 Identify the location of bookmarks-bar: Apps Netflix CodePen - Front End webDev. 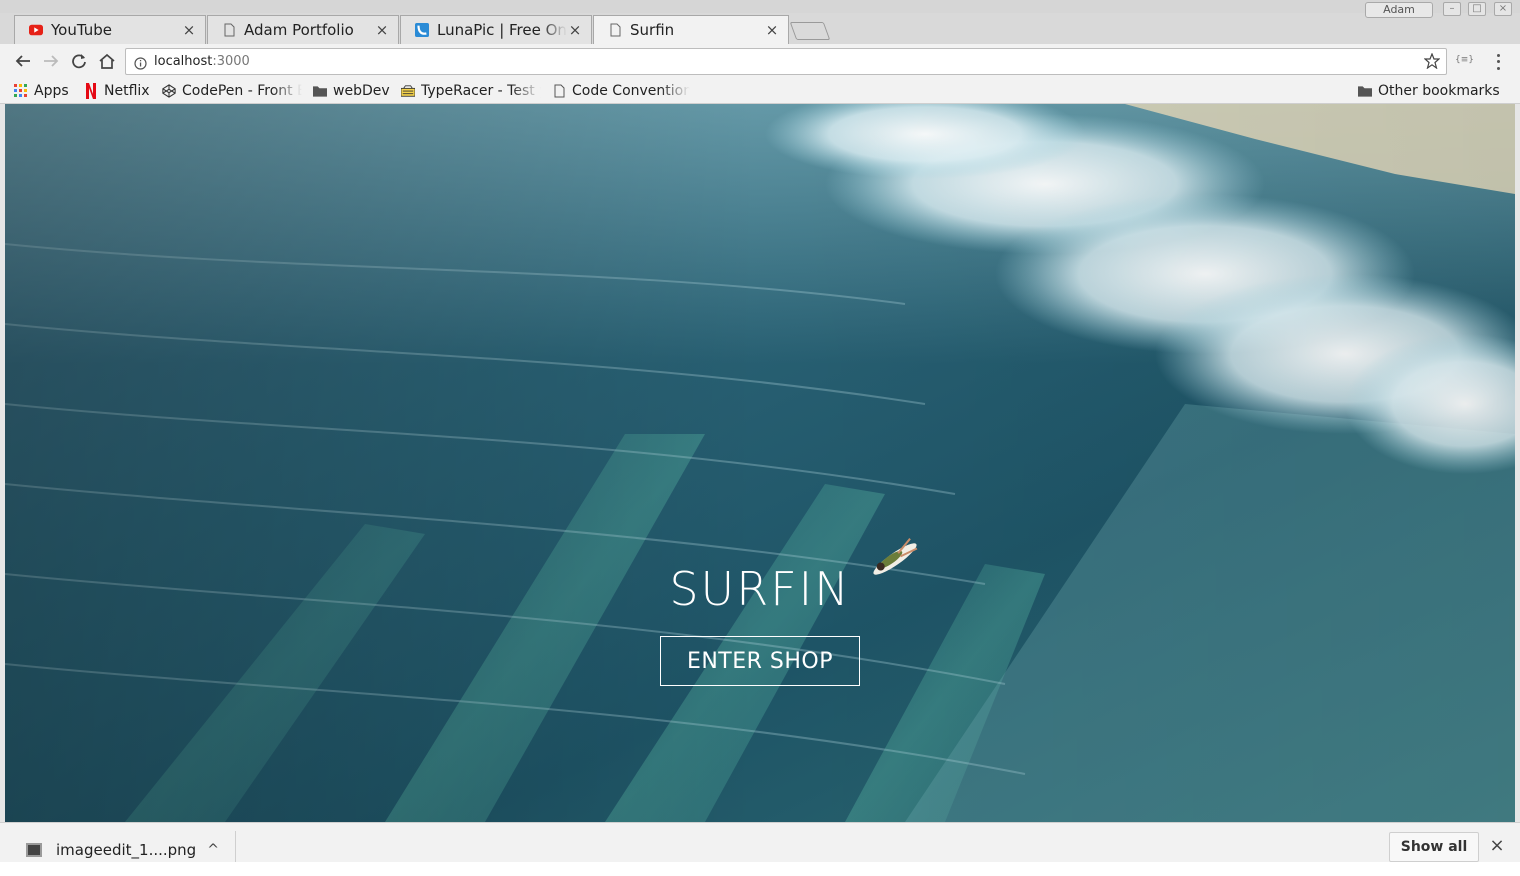
(760, 91).